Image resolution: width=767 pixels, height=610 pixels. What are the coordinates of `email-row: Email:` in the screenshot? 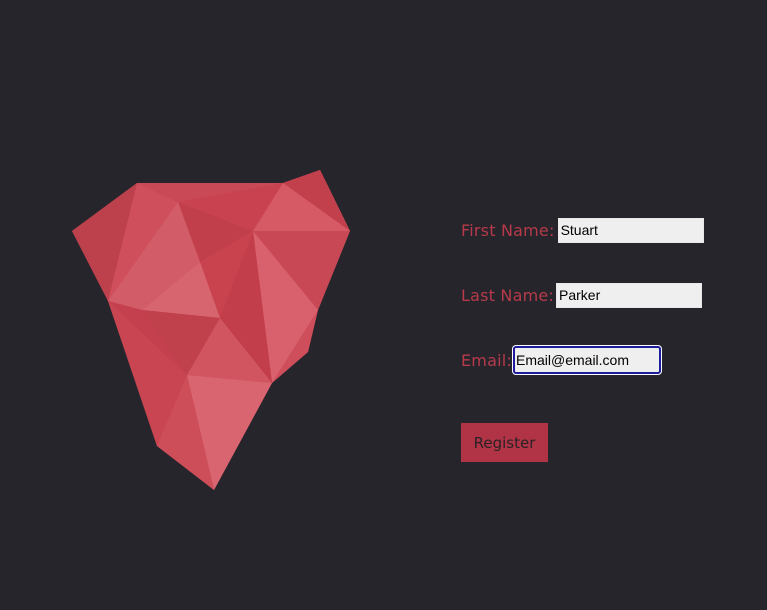 It's located at (561, 360).